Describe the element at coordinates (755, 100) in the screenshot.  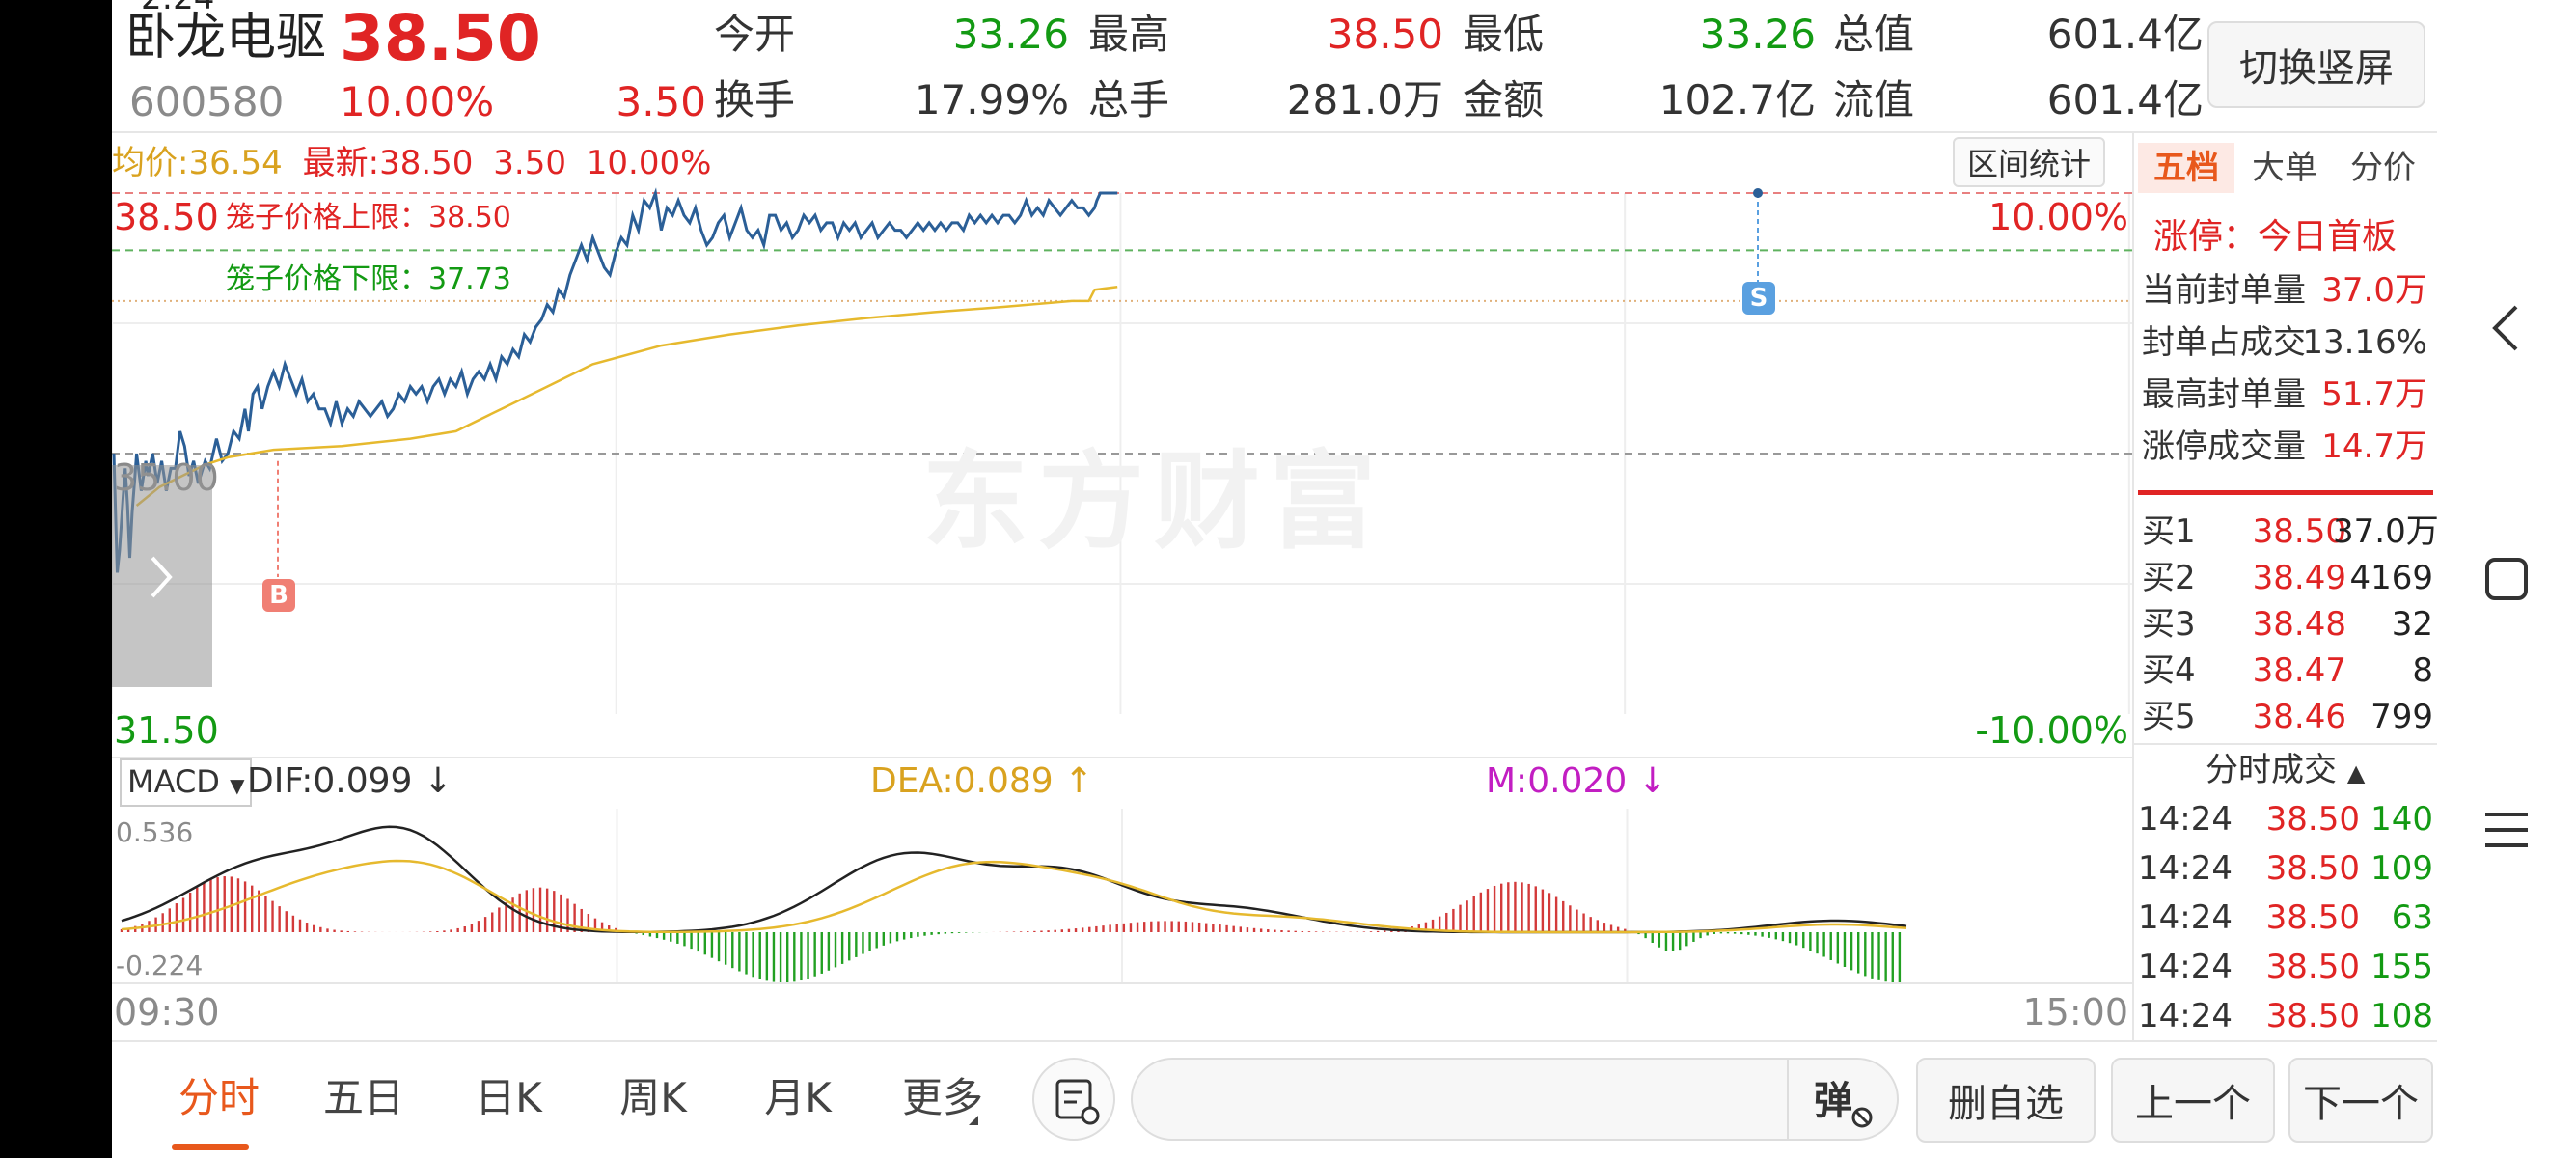
I see `stat-label: 换手` at that location.